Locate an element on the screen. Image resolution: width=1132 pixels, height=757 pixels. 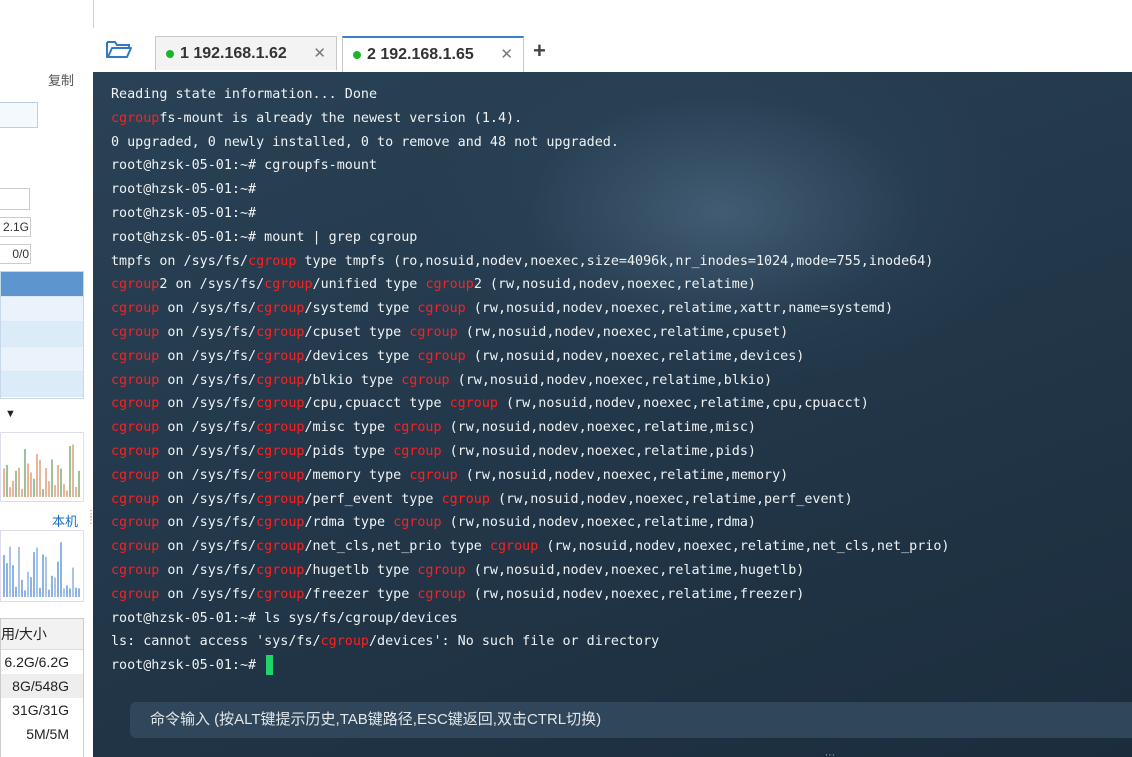
info-input is located at coordinates (19, 115).